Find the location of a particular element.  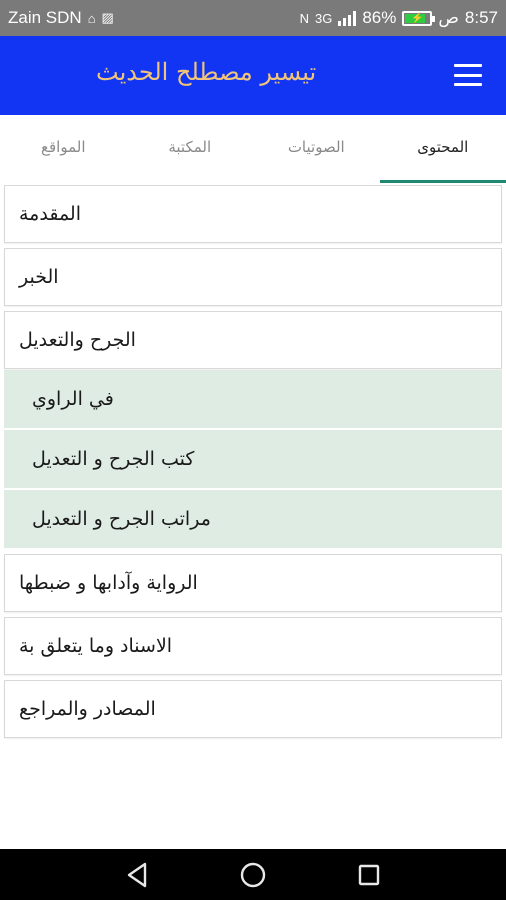

tab-bar: المحتوى الصوتيات المكتبة المواقع is located at coordinates (253, 149).